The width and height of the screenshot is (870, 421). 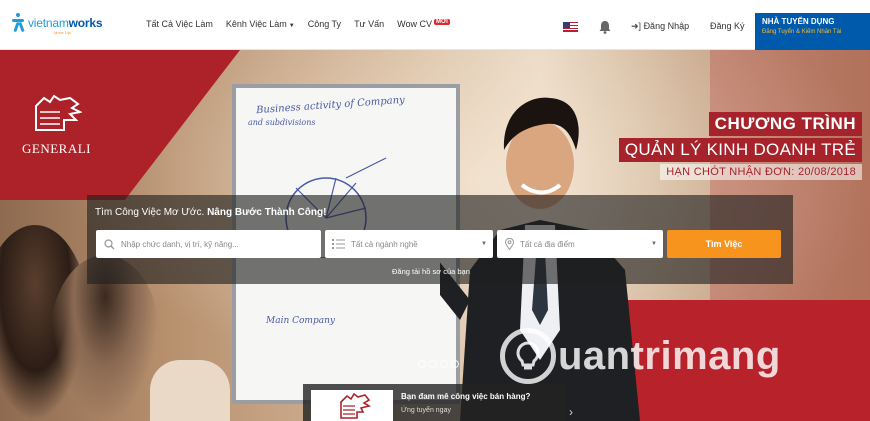 What do you see at coordinates (580, 244) in the screenshot?
I see `location-select: Tất cả địa điểm ▼` at bounding box center [580, 244].